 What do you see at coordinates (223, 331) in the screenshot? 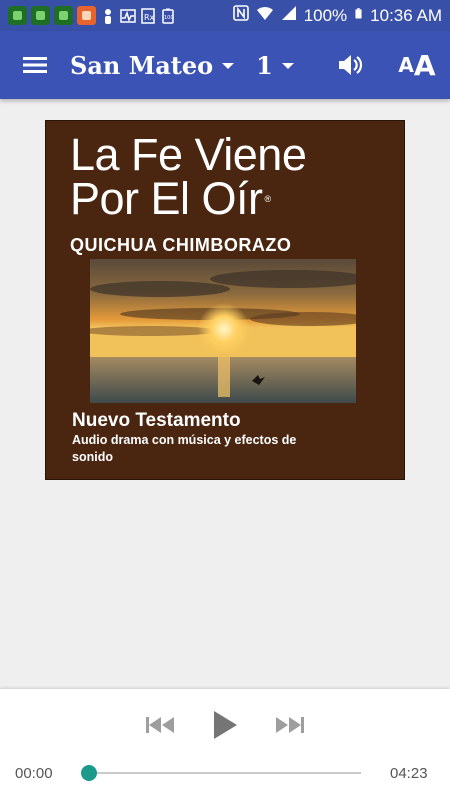
I see `sunset-photo` at bounding box center [223, 331].